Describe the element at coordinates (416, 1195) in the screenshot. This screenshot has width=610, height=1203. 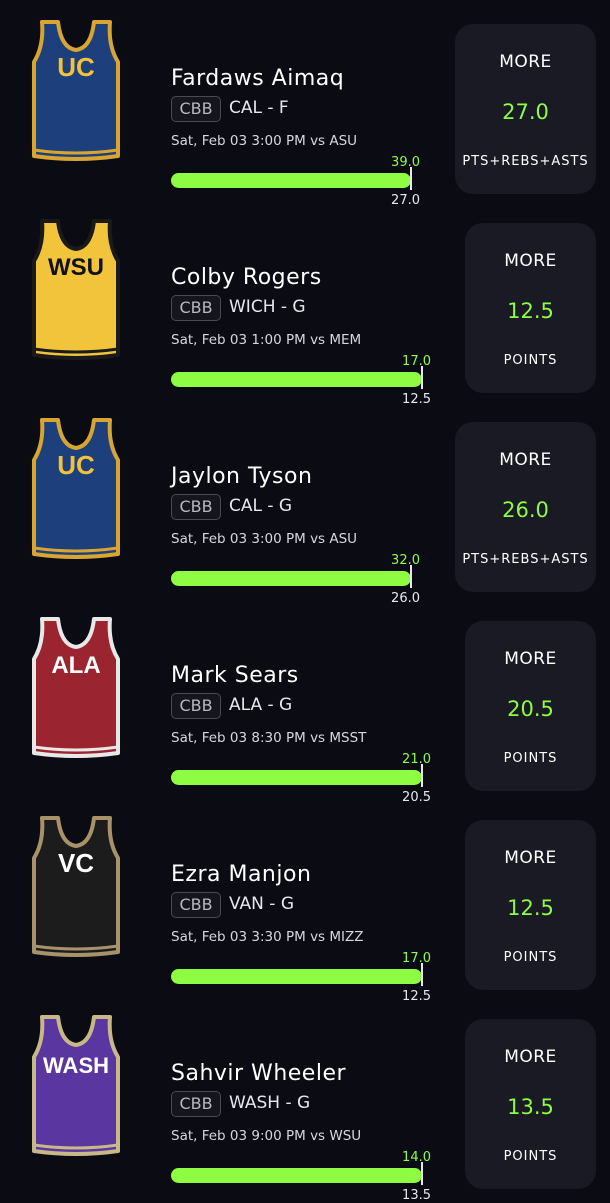
I see `bar-line-value: 13.5` at that location.